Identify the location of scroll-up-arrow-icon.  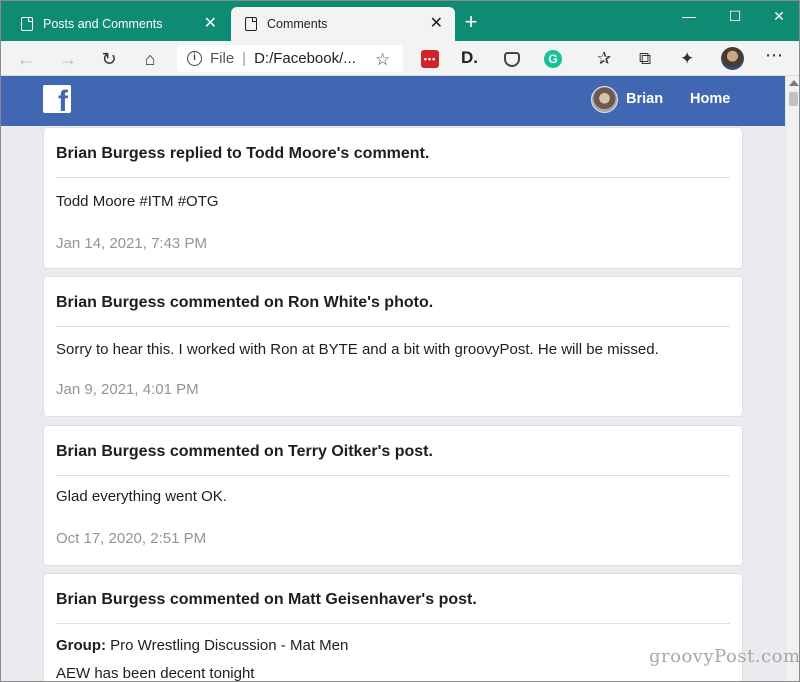
(794, 83).